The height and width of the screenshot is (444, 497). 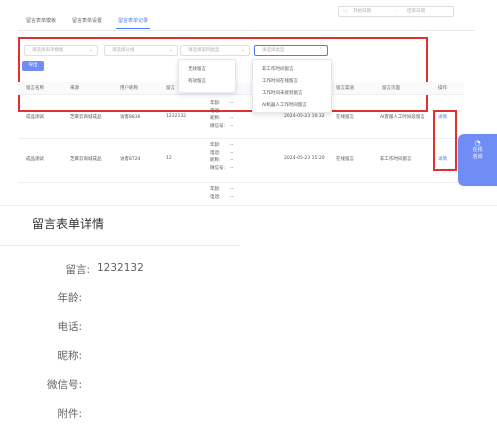 What do you see at coordinates (35, 88) in the screenshot?
I see `col-name: 留言名称` at bounding box center [35, 88].